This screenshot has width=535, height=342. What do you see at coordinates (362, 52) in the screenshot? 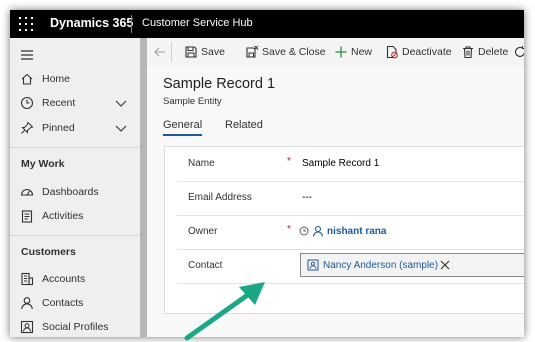
I see `new-button-label: New` at bounding box center [362, 52].